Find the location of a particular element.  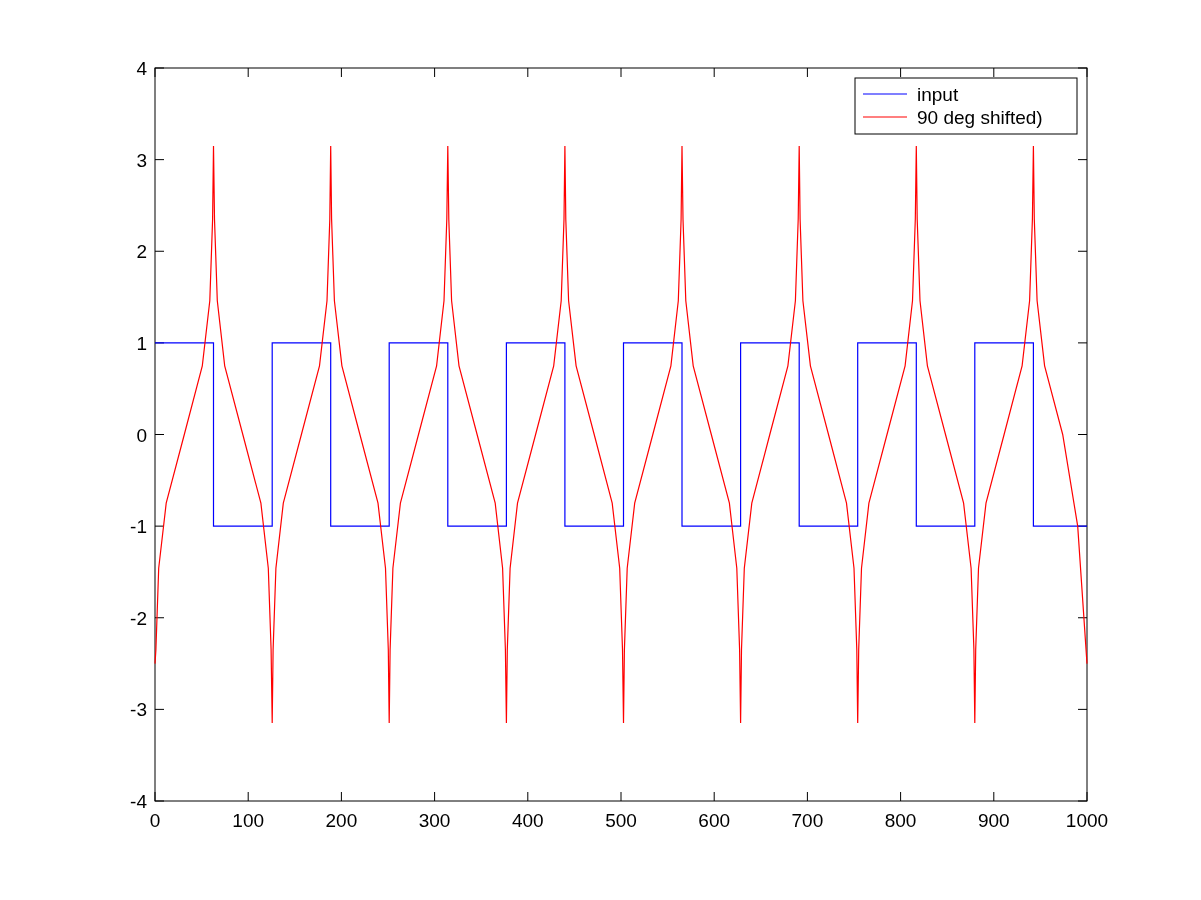

y-tick-label: 0 is located at coordinates (141, 435).